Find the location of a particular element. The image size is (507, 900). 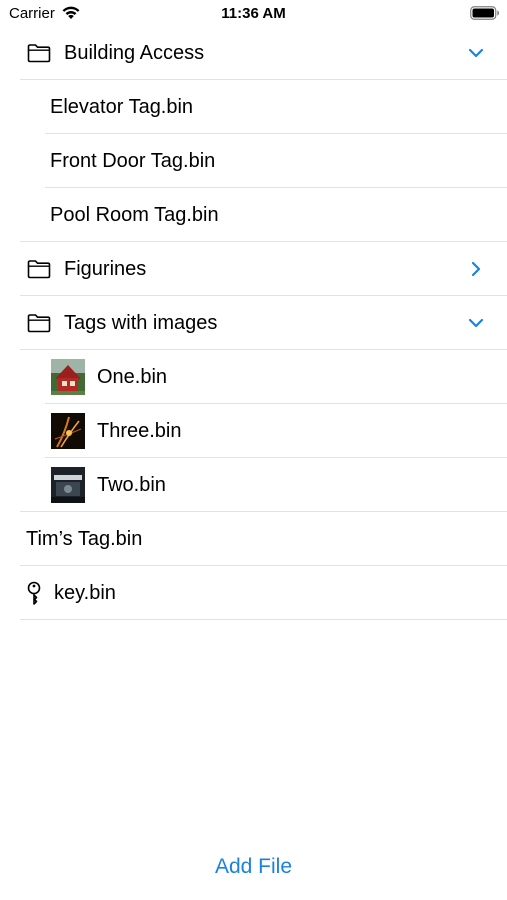

file-label: Three.bin is located at coordinates (139, 430).